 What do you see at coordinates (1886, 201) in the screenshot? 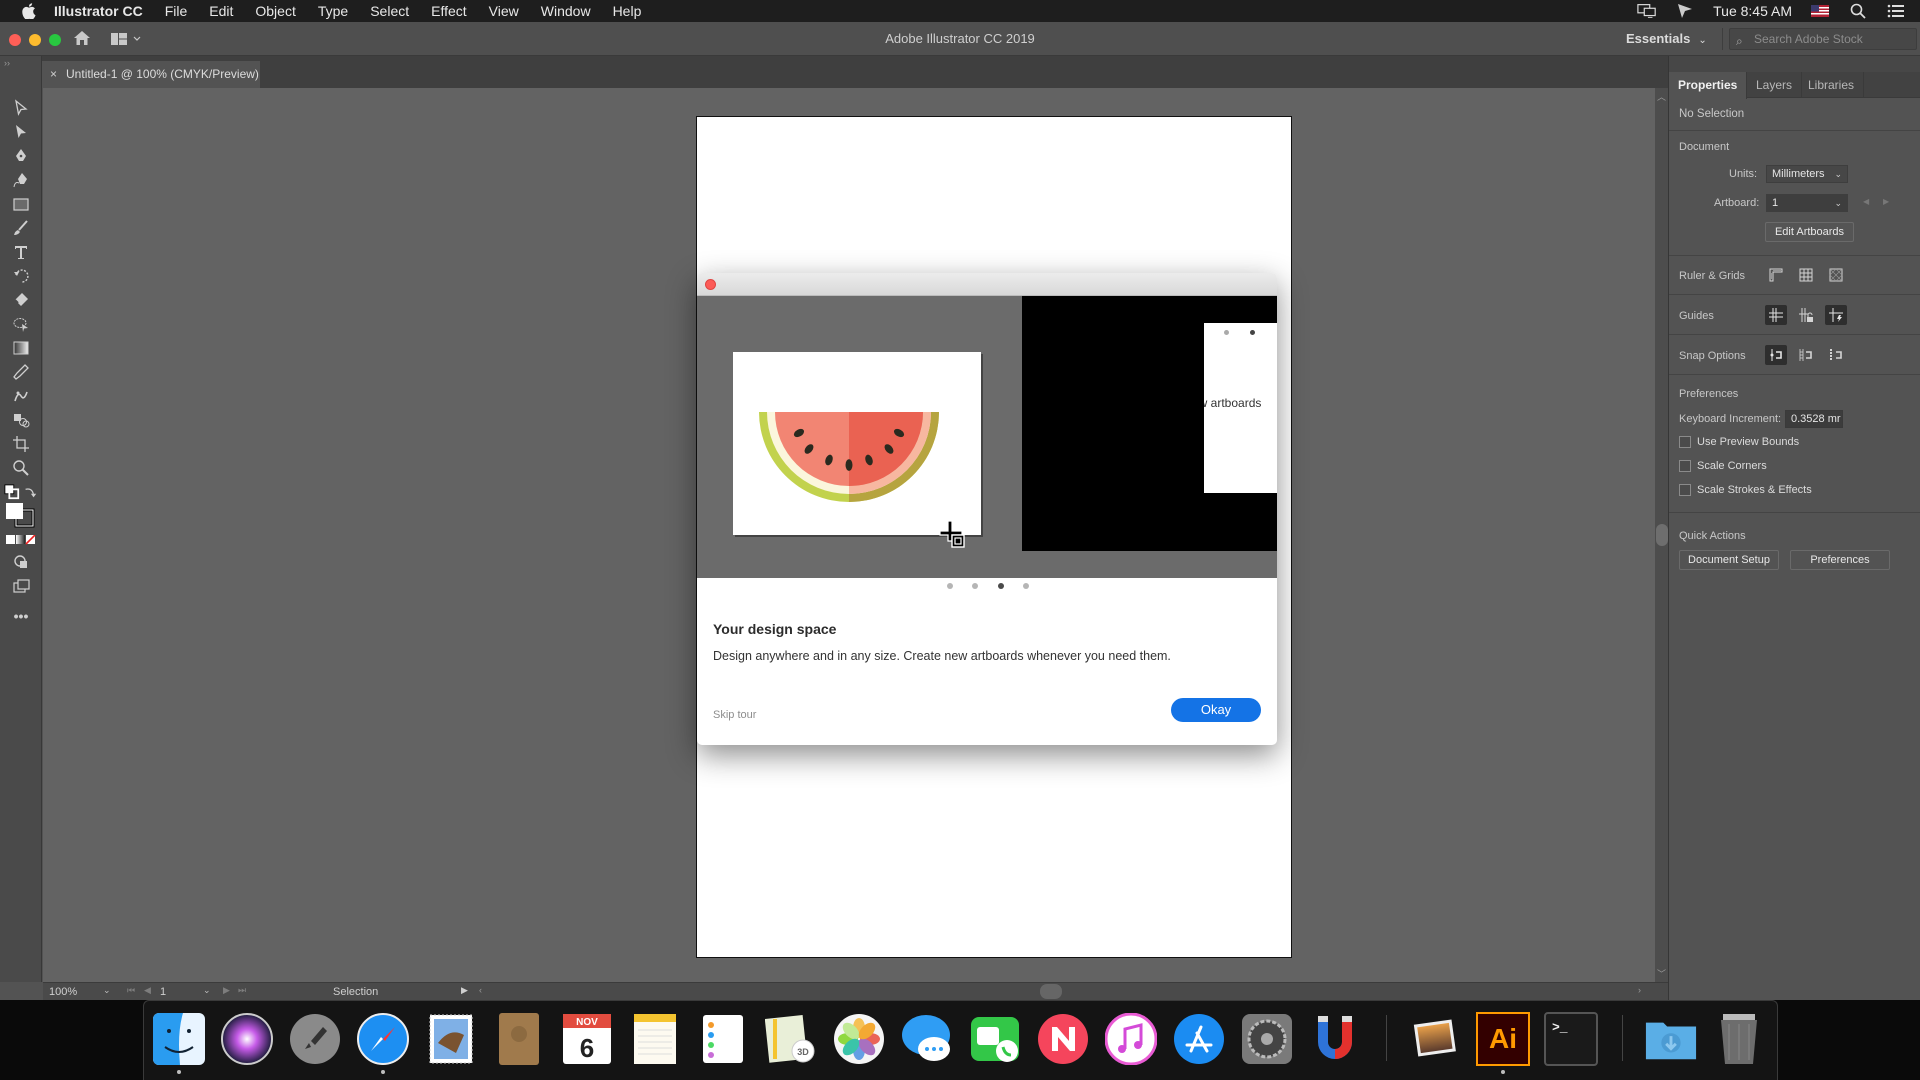
I see `next-artboard-arrow-icon: ▶` at bounding box center [1886, 201].